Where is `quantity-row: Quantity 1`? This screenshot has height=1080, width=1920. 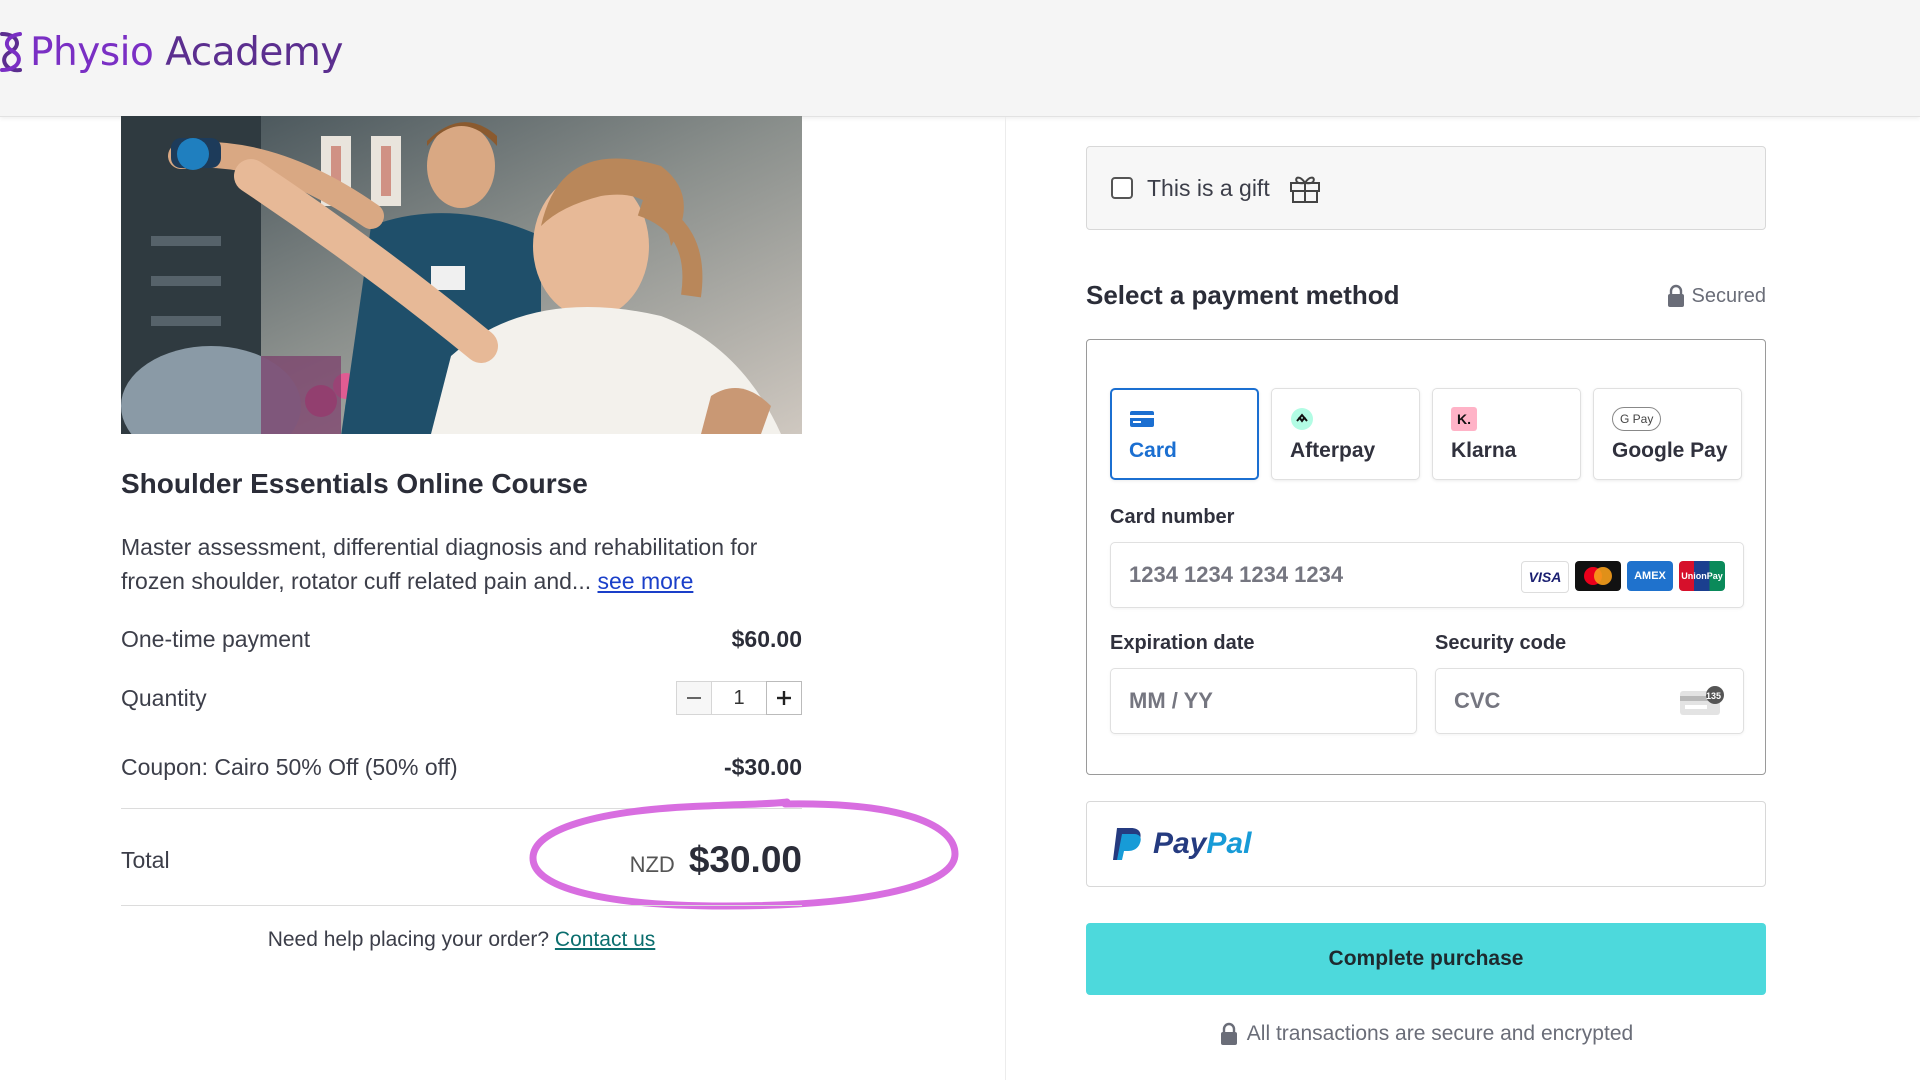
quantity-row: Quantity 1 is located at coordinates (461, 698).